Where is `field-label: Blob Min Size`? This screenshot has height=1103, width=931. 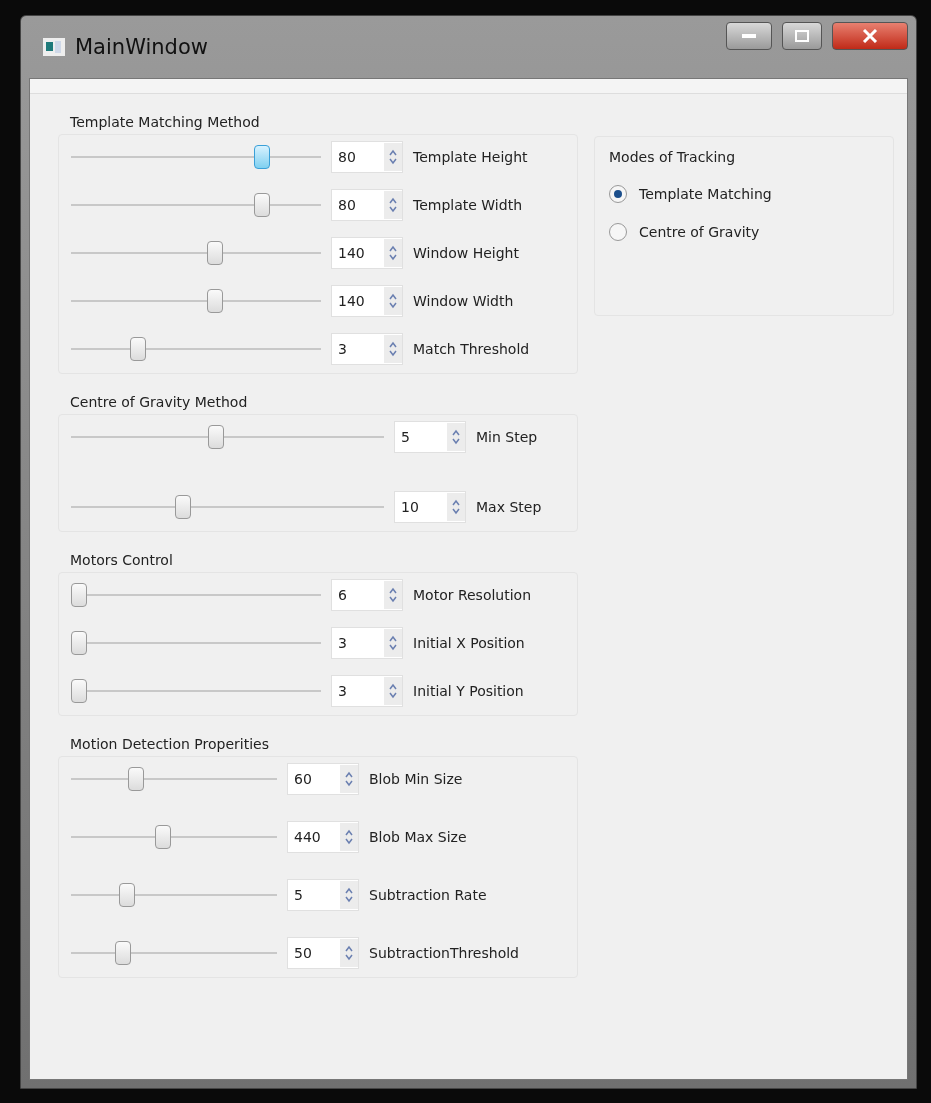 field-label: Blob Min Size is located at coordinates (416, 779).